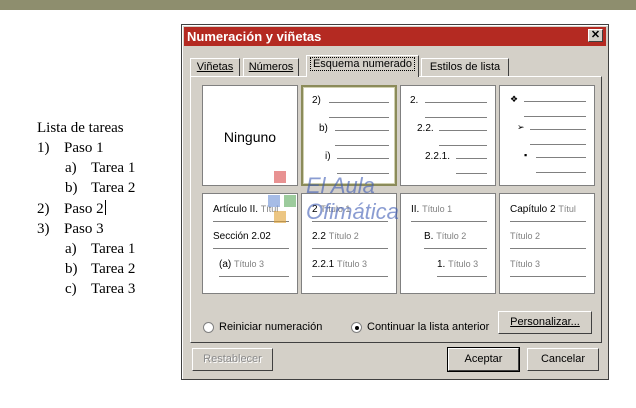 This screenshot has height=408, width=636. What do you see at coordinates (84, 229) in the screenshot?
I see `list-text: Paso 3` at bounding box center [84, 229].